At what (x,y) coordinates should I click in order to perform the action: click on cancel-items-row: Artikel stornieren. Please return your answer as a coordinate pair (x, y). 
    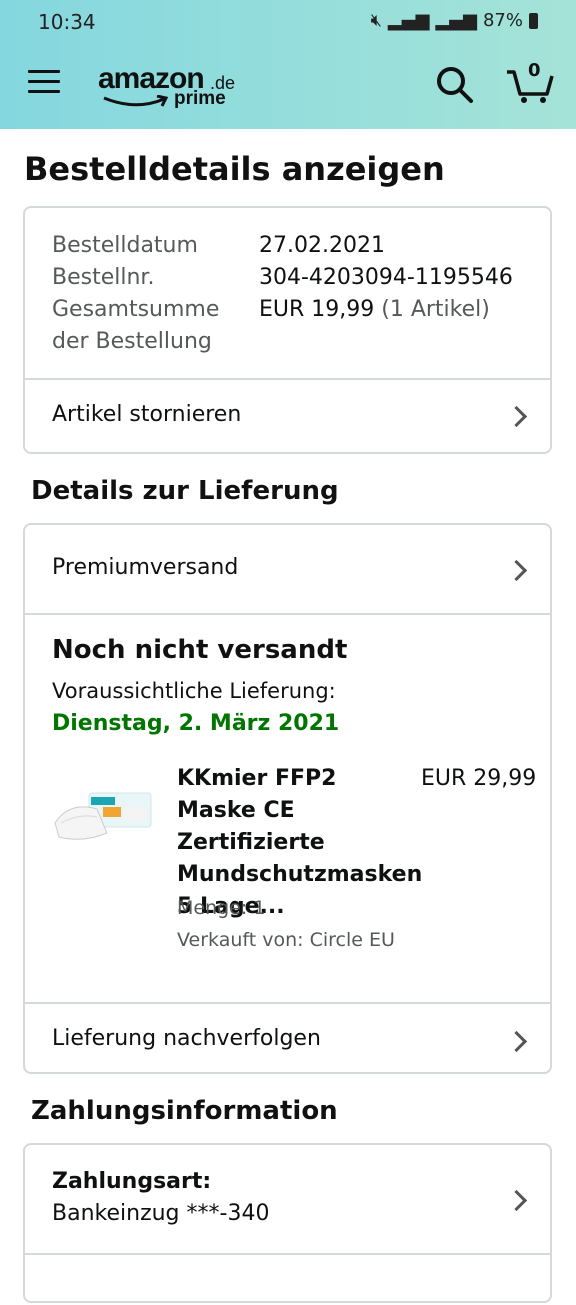
    Looking at the image, I should click on (287, 416).